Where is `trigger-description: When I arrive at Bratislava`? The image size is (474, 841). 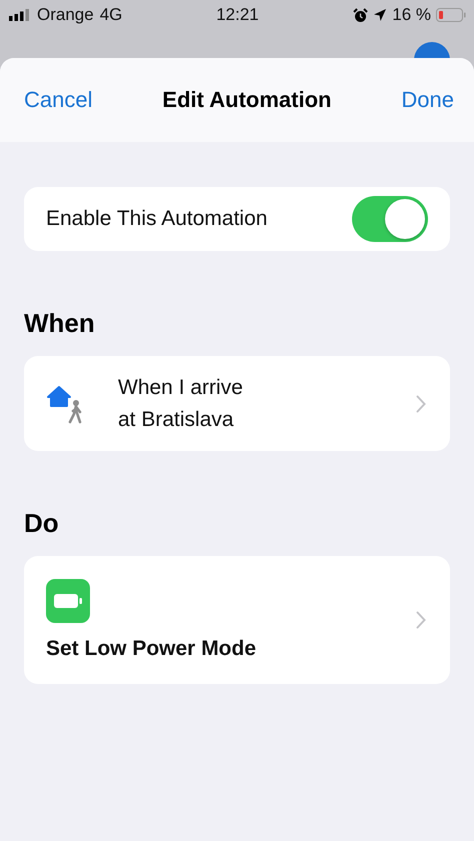
trigger-description: When I arrive at Bratislava is located at coordinates (180, 403).